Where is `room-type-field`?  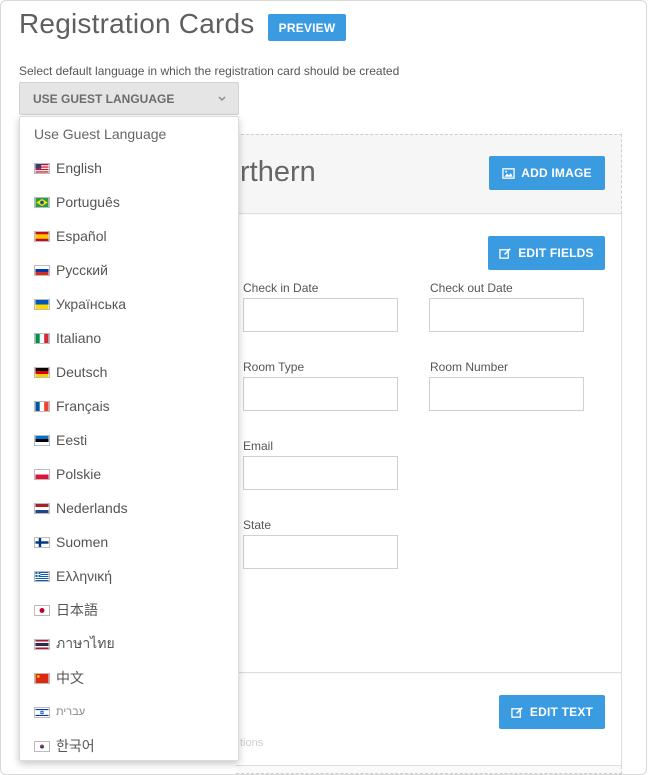 room-type-field is located at coordinates (320, 394).